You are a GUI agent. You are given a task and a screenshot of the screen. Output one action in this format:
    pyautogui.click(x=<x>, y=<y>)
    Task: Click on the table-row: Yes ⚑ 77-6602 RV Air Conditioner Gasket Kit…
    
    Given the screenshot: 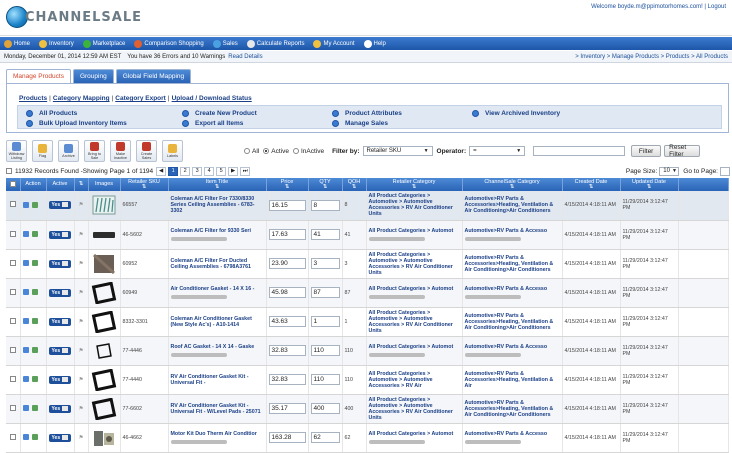 What is the action you would take?
    pyautogui.click(x=367, y=409)
    